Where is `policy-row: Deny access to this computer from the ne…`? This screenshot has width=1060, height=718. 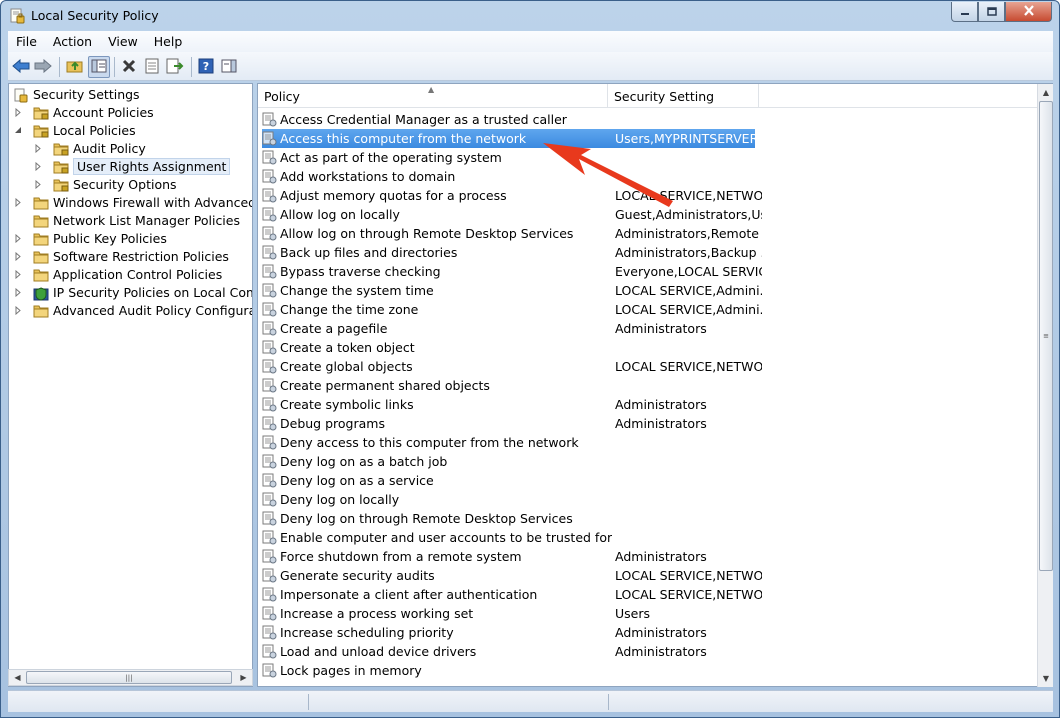 policy-row: Deny access to this computer from the ne… is located at coordinates (649, 442).